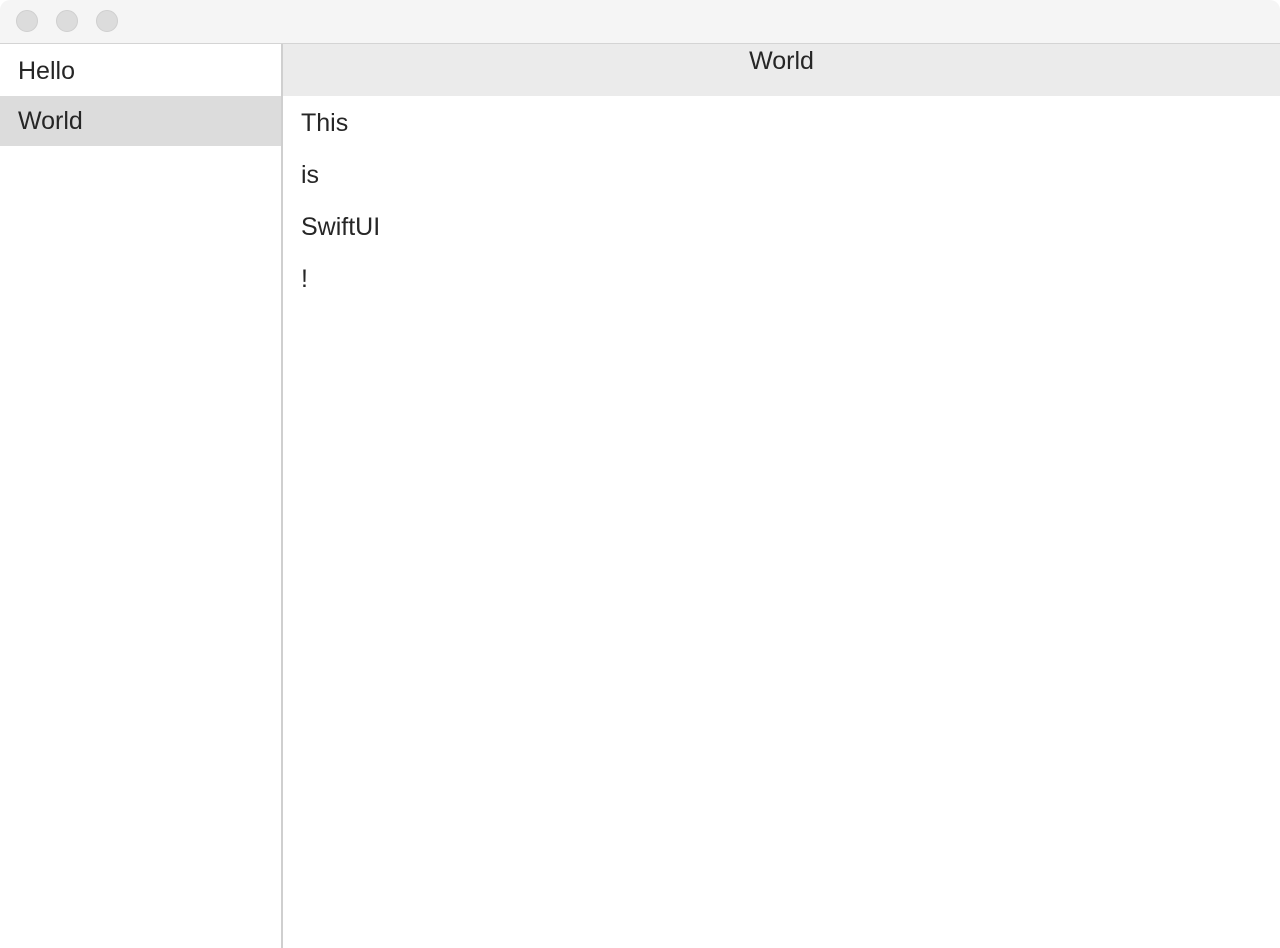 The image size is (1280, 948). What do you see at coordinates (341, 227) in the screenshot?
I see `list-item: SwiftUI` at bounding box center [341, 227].